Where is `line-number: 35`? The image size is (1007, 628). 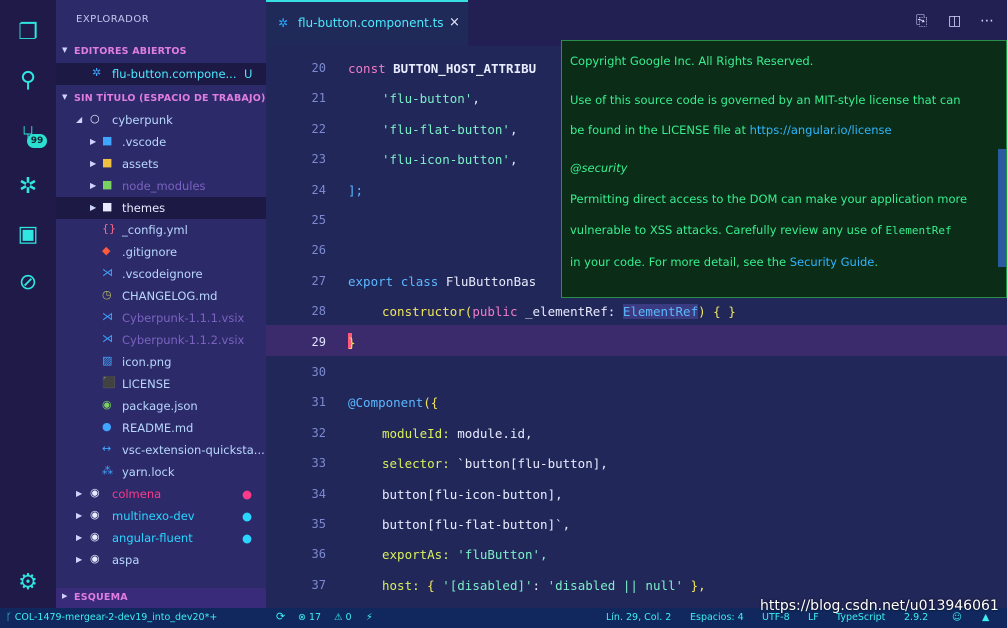
line-number: 35 is located at coordinates (318, 524).